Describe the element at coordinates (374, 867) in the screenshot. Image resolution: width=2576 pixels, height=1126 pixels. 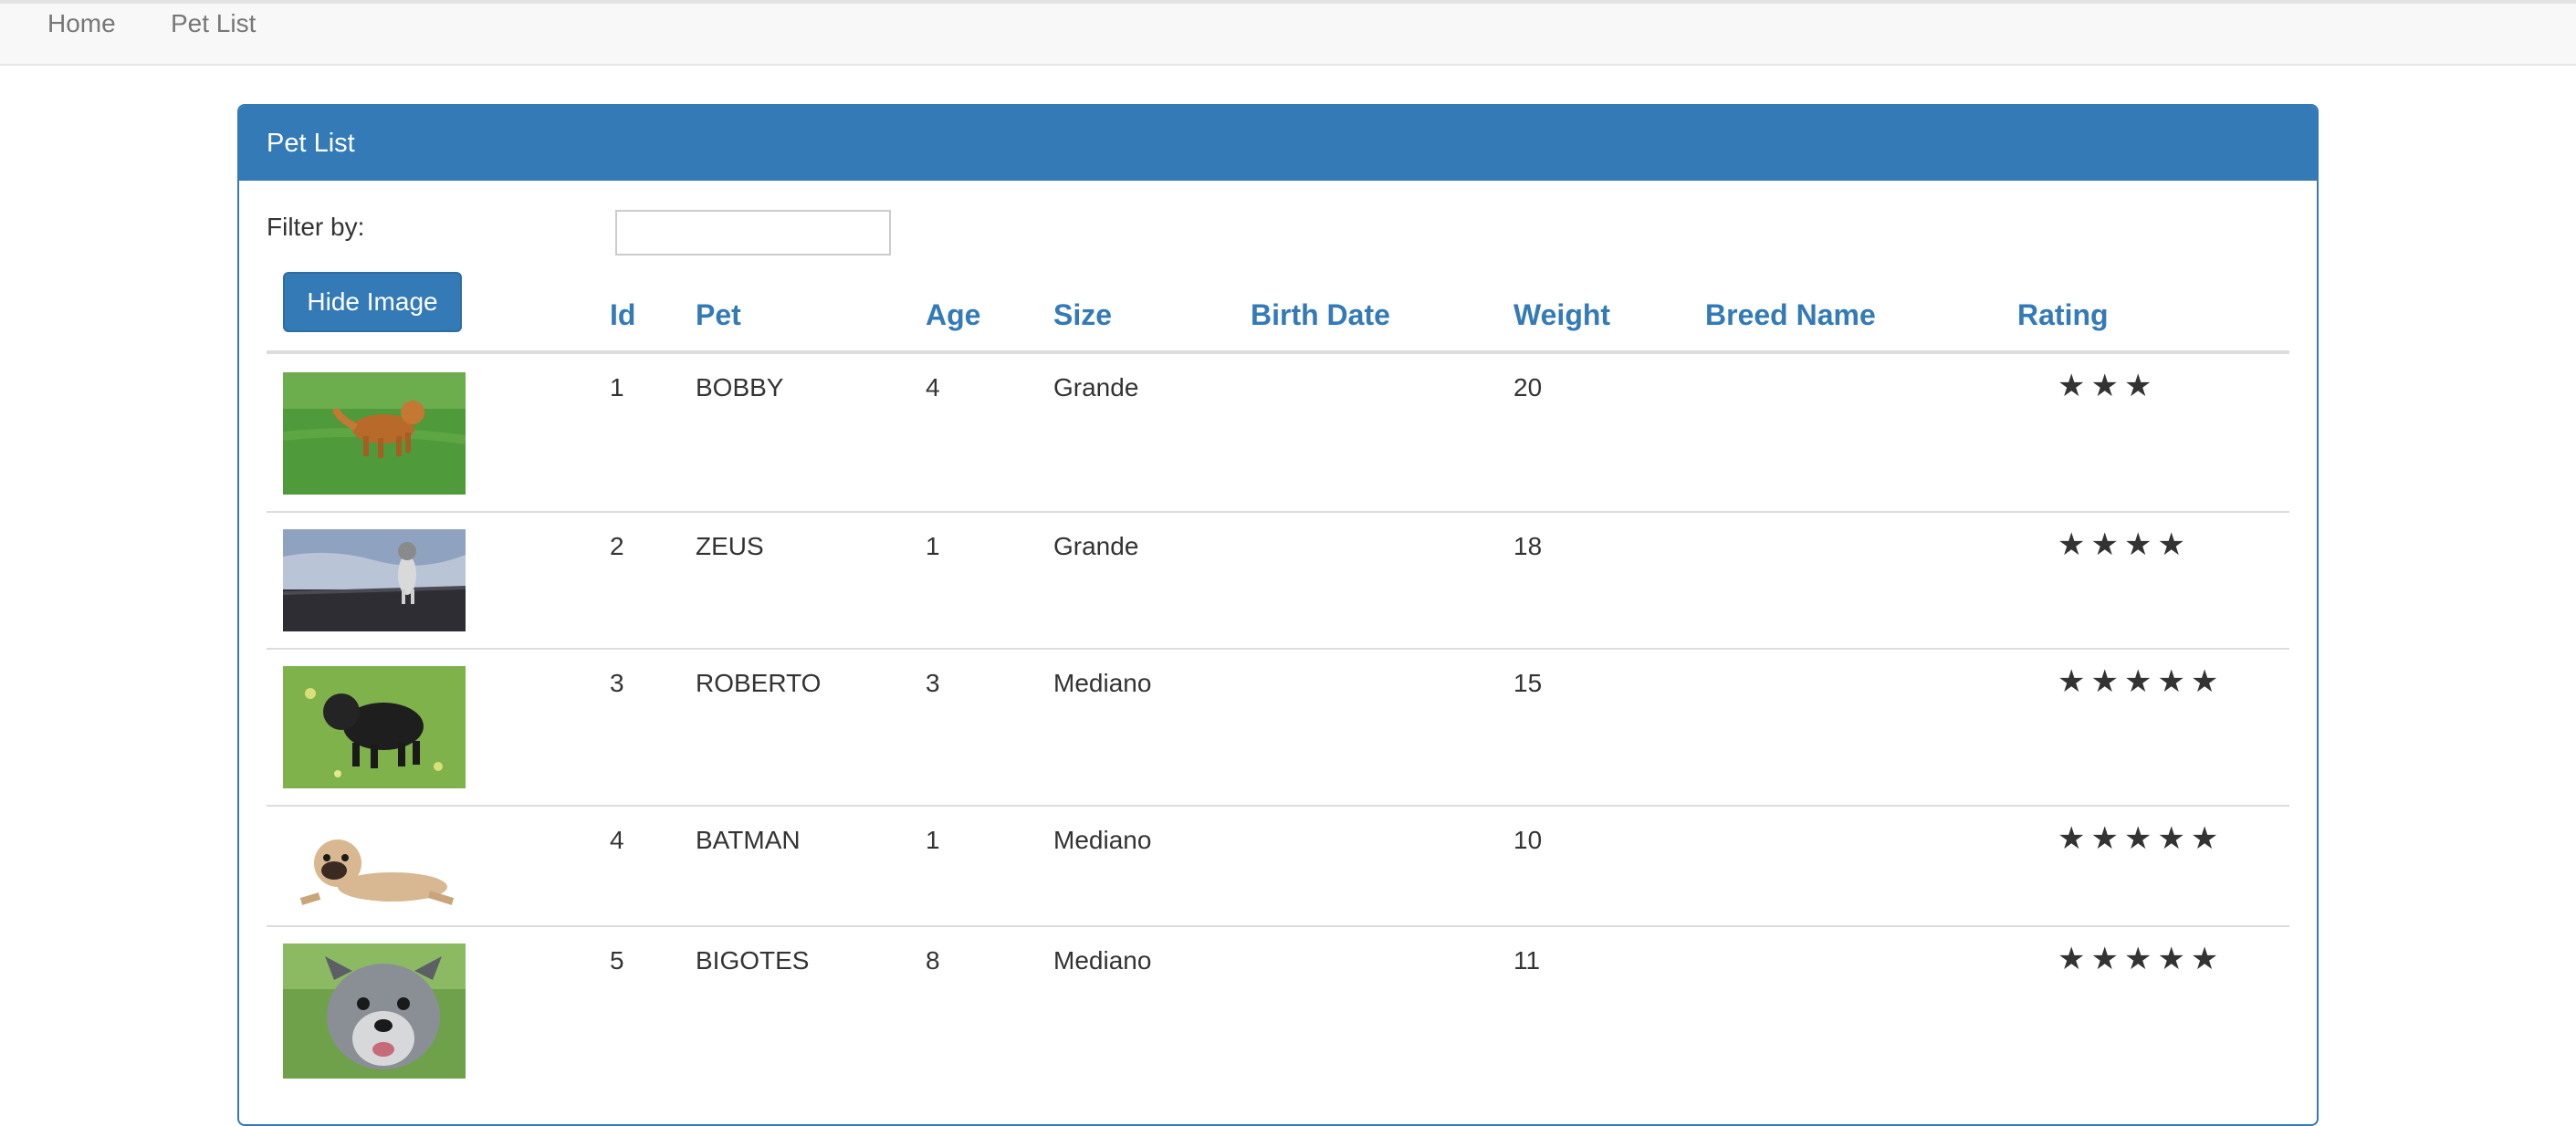
I see `pet-photo-fawn-pug` at that location.